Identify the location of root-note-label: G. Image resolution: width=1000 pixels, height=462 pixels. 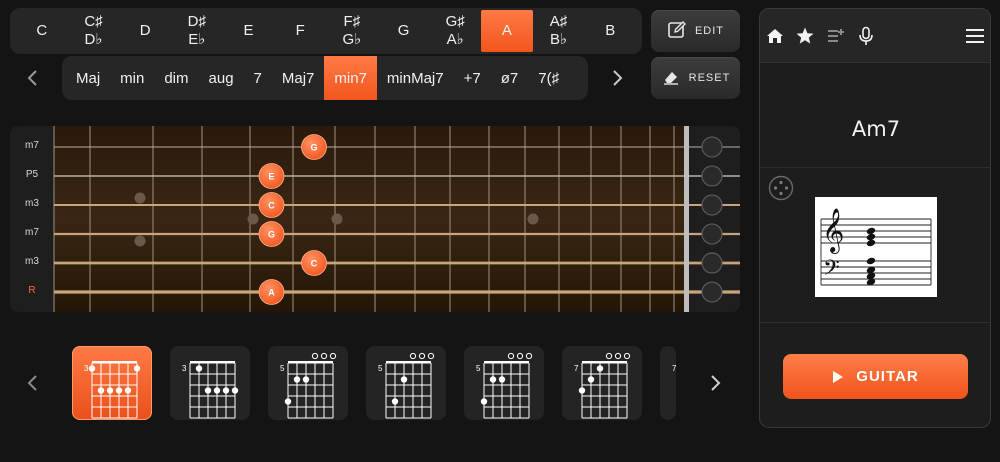
(403, 30).